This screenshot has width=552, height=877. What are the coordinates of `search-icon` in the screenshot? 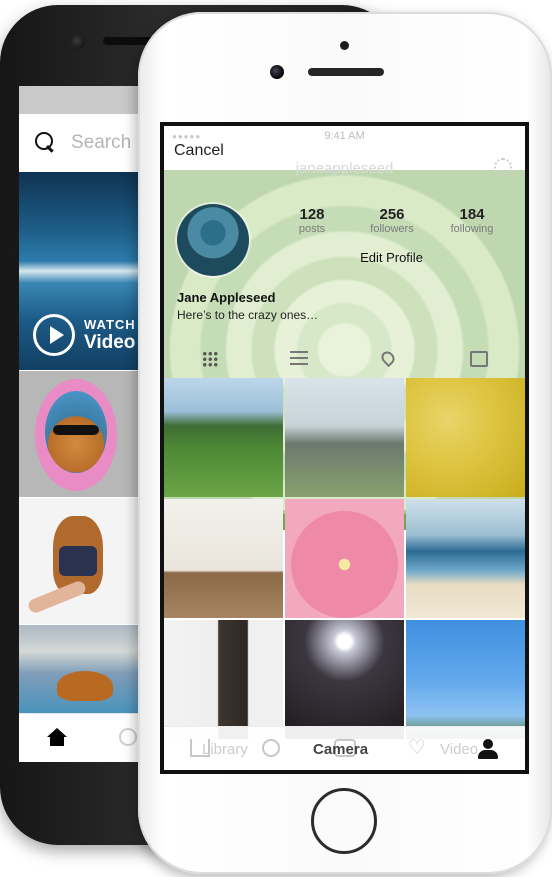 It's located at (46, 143).